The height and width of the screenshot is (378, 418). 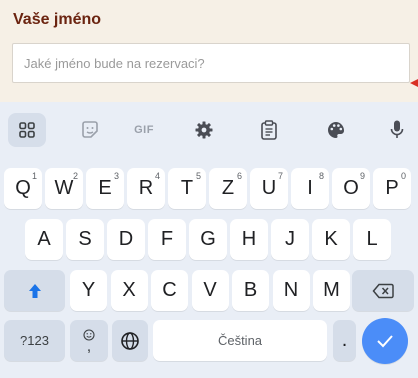 What do you see at coordinates (34, 176) in the screenshot?
I see `key-number-hint: 1` at bounding box center [34, 176].